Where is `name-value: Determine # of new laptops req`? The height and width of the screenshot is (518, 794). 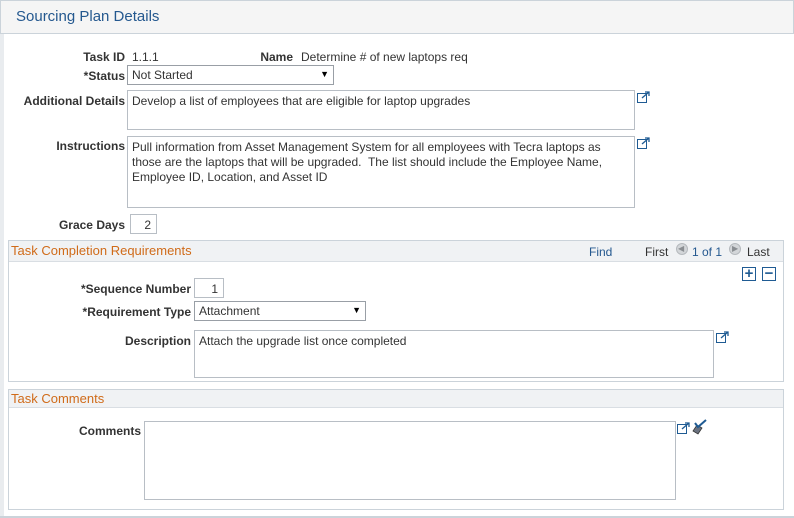 name-value: Determine # of new laptops req is located at coordinates (384, 57).